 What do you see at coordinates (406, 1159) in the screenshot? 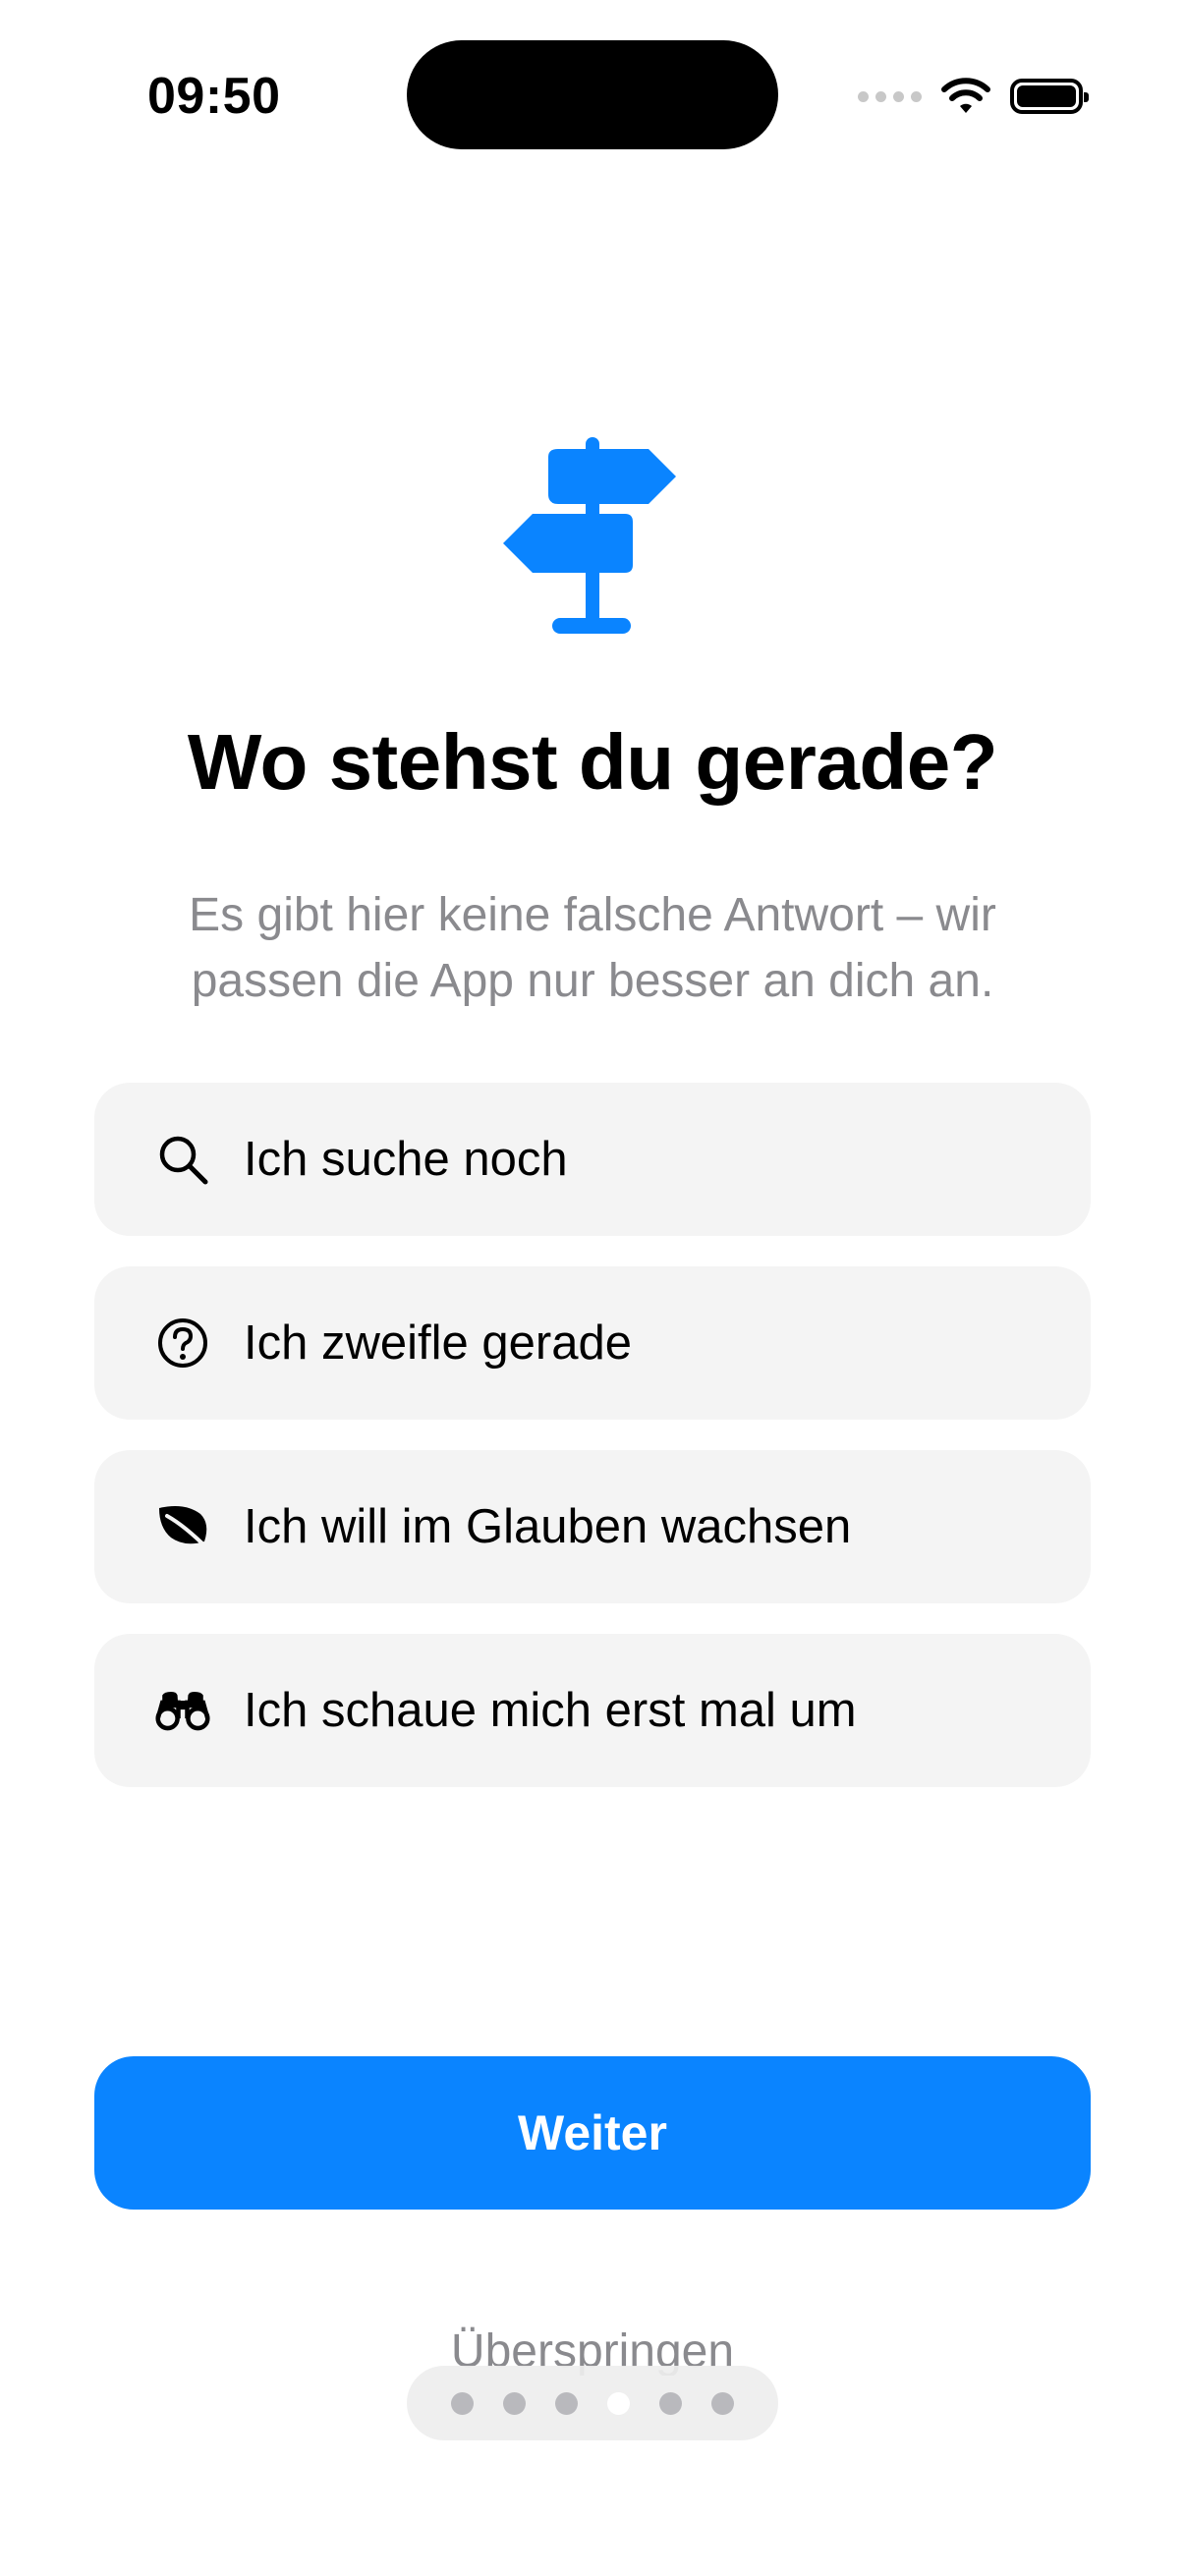
I see `option-label: Ich suche noch` at bounding box center [406, 1159].